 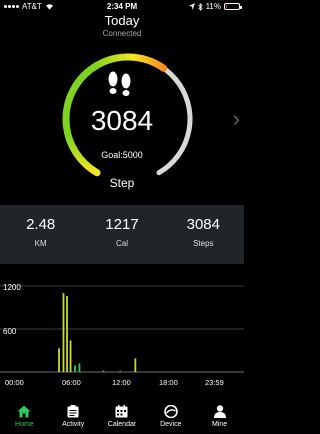 I want to click on tab-activity-label: Activity, so click(x=73, y=424).